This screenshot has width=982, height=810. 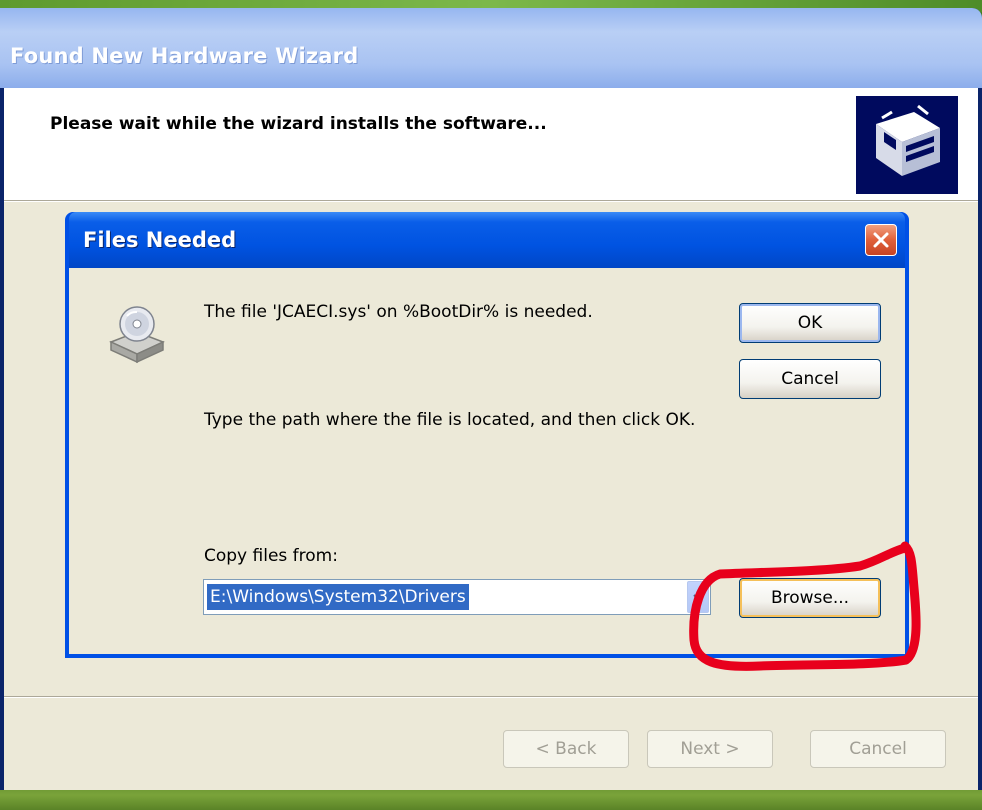 I want to click on copy-files-label: Copy files from:, so click(x=271, y=556).